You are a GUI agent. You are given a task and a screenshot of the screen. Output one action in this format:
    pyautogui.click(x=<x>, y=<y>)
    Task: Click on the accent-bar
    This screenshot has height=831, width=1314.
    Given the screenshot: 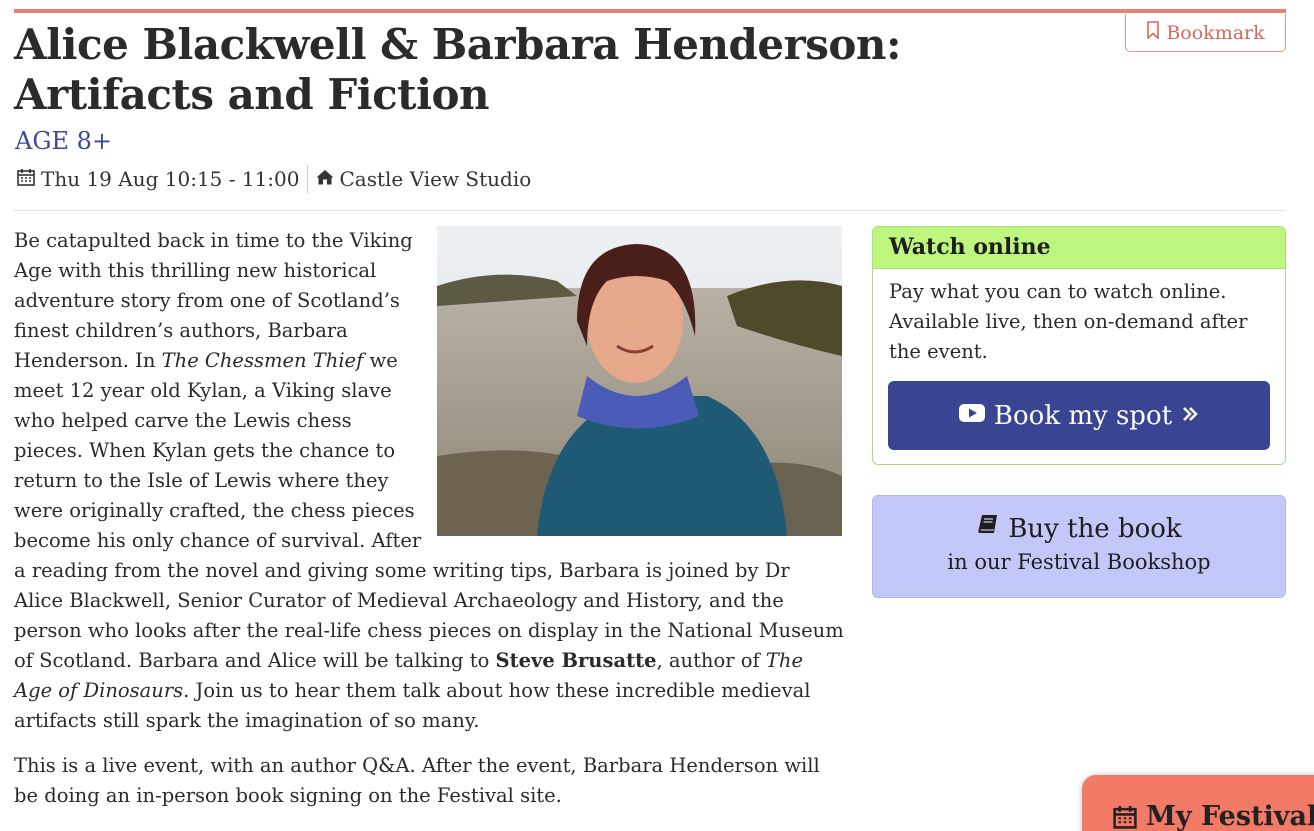 What is the action you would take?
    pyautogui.click(x=650, y=11)
    